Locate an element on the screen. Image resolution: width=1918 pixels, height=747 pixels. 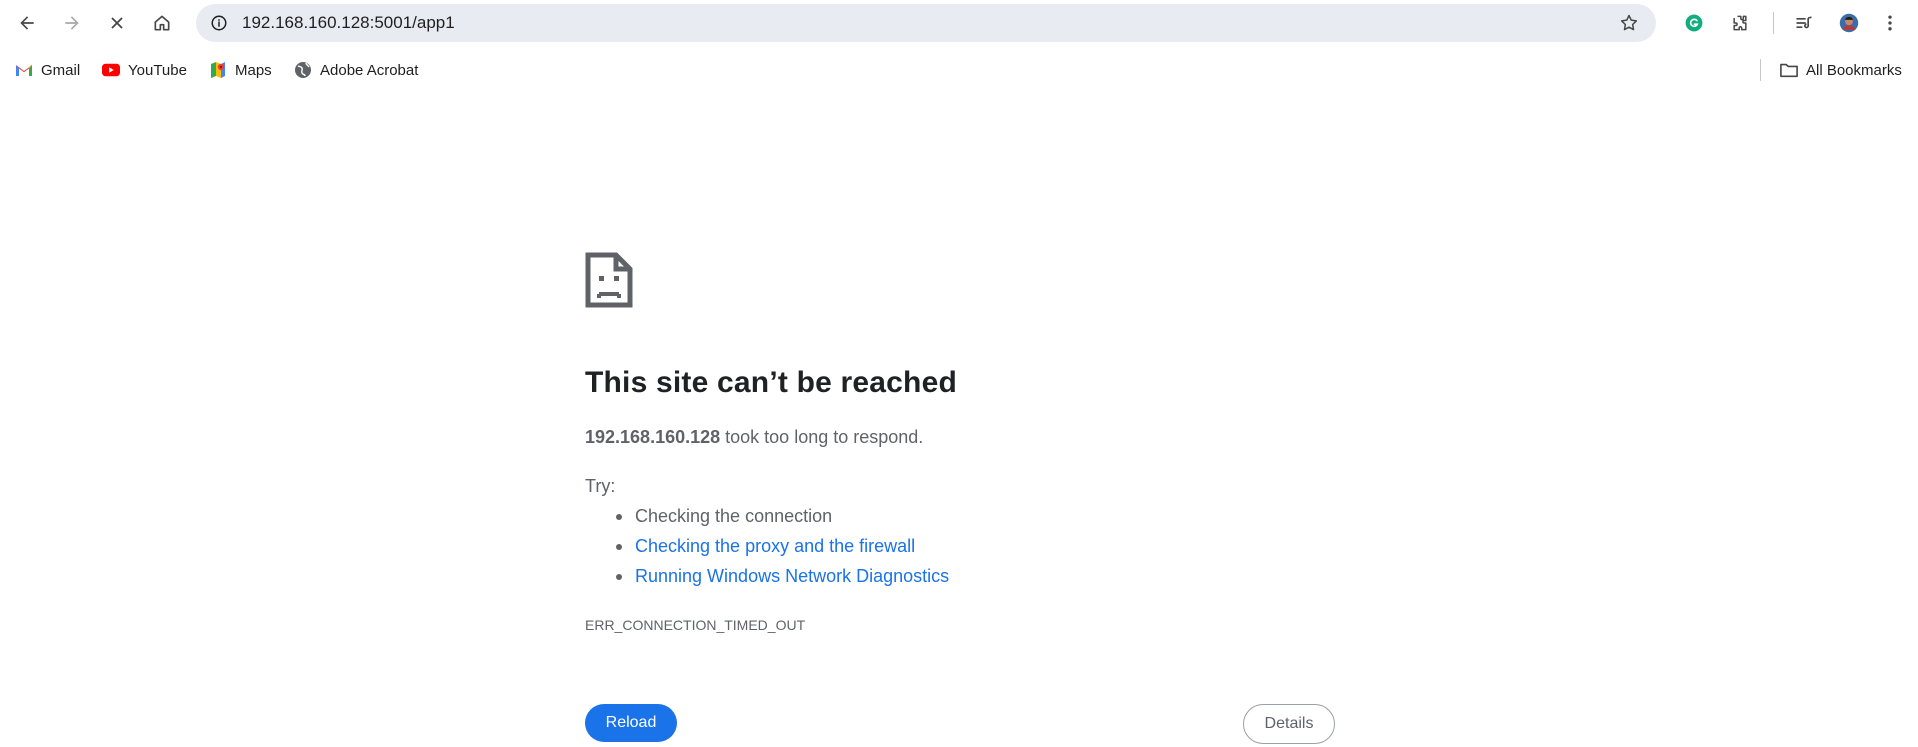
close-icon is located at coordinates (117, 23).